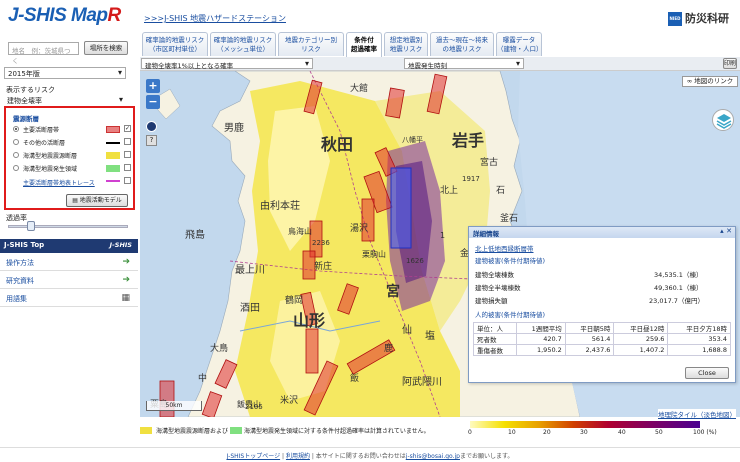 Image resolution: width=740 pixels, height=462 pixels. I want to click on map-label: 山形, so click(309, 320).